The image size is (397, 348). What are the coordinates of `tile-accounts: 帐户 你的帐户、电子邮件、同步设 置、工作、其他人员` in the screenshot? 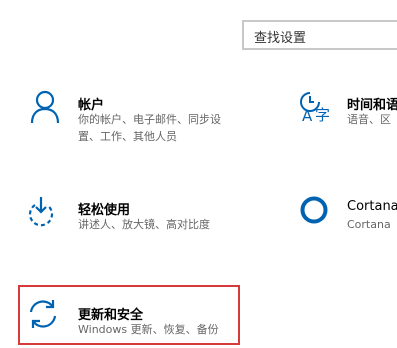 It's located at (130, 118).